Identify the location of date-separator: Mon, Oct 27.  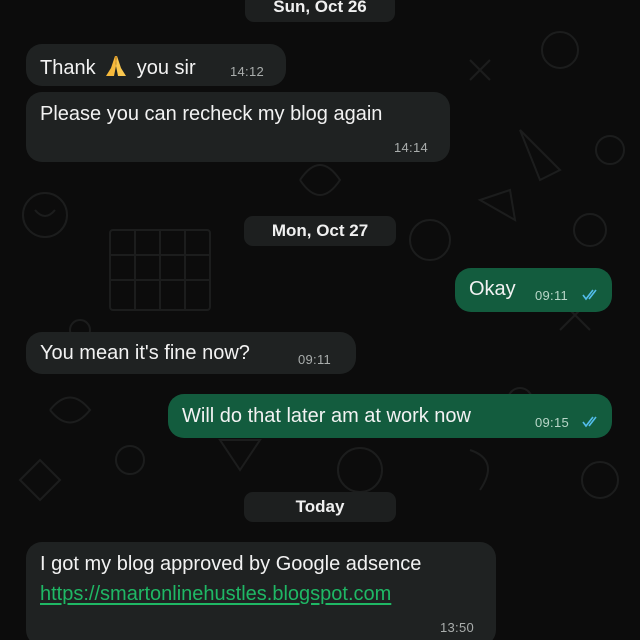
(320, 231).